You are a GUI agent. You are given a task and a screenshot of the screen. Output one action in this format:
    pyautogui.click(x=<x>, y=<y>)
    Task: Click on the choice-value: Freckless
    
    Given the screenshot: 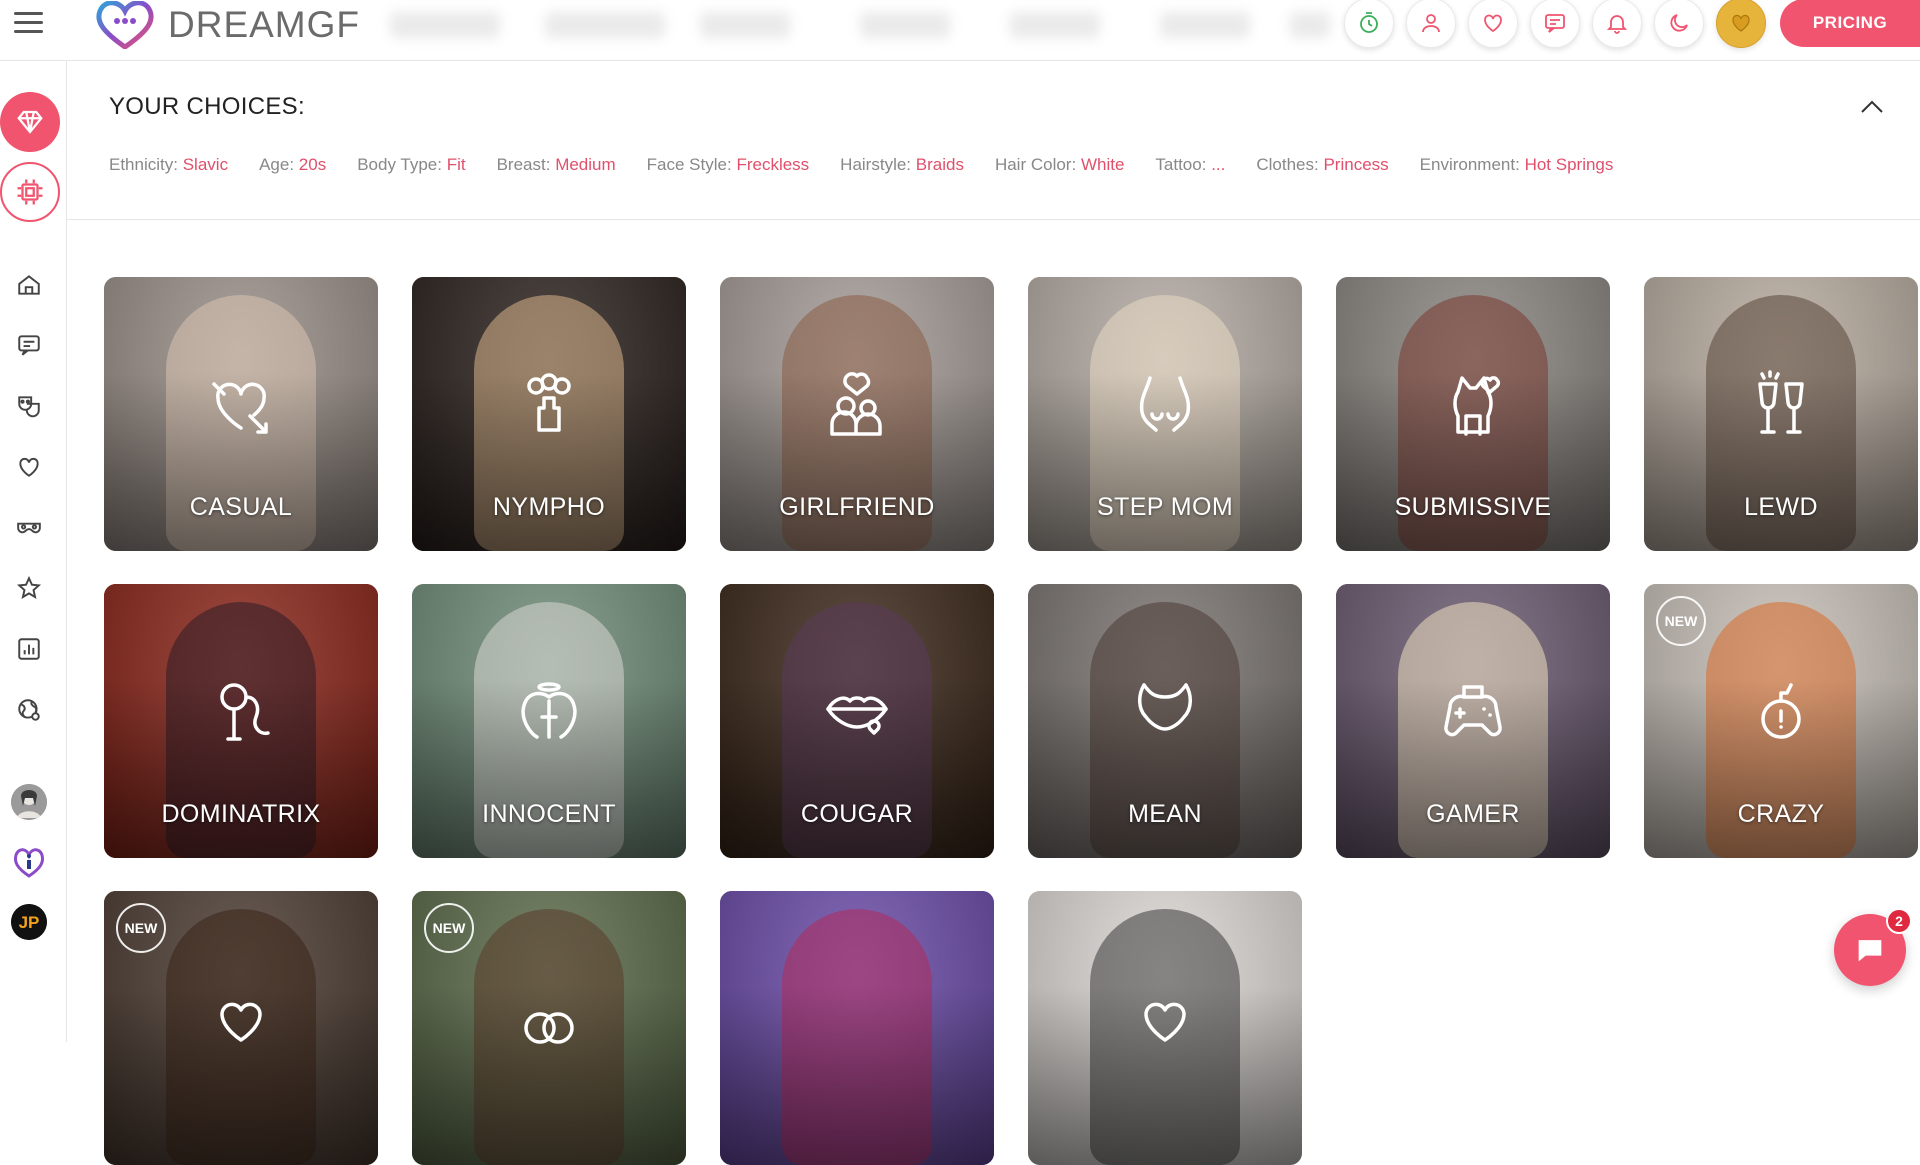 What is the action you would take?
    pyautogui.click(x=773, y=164)
    